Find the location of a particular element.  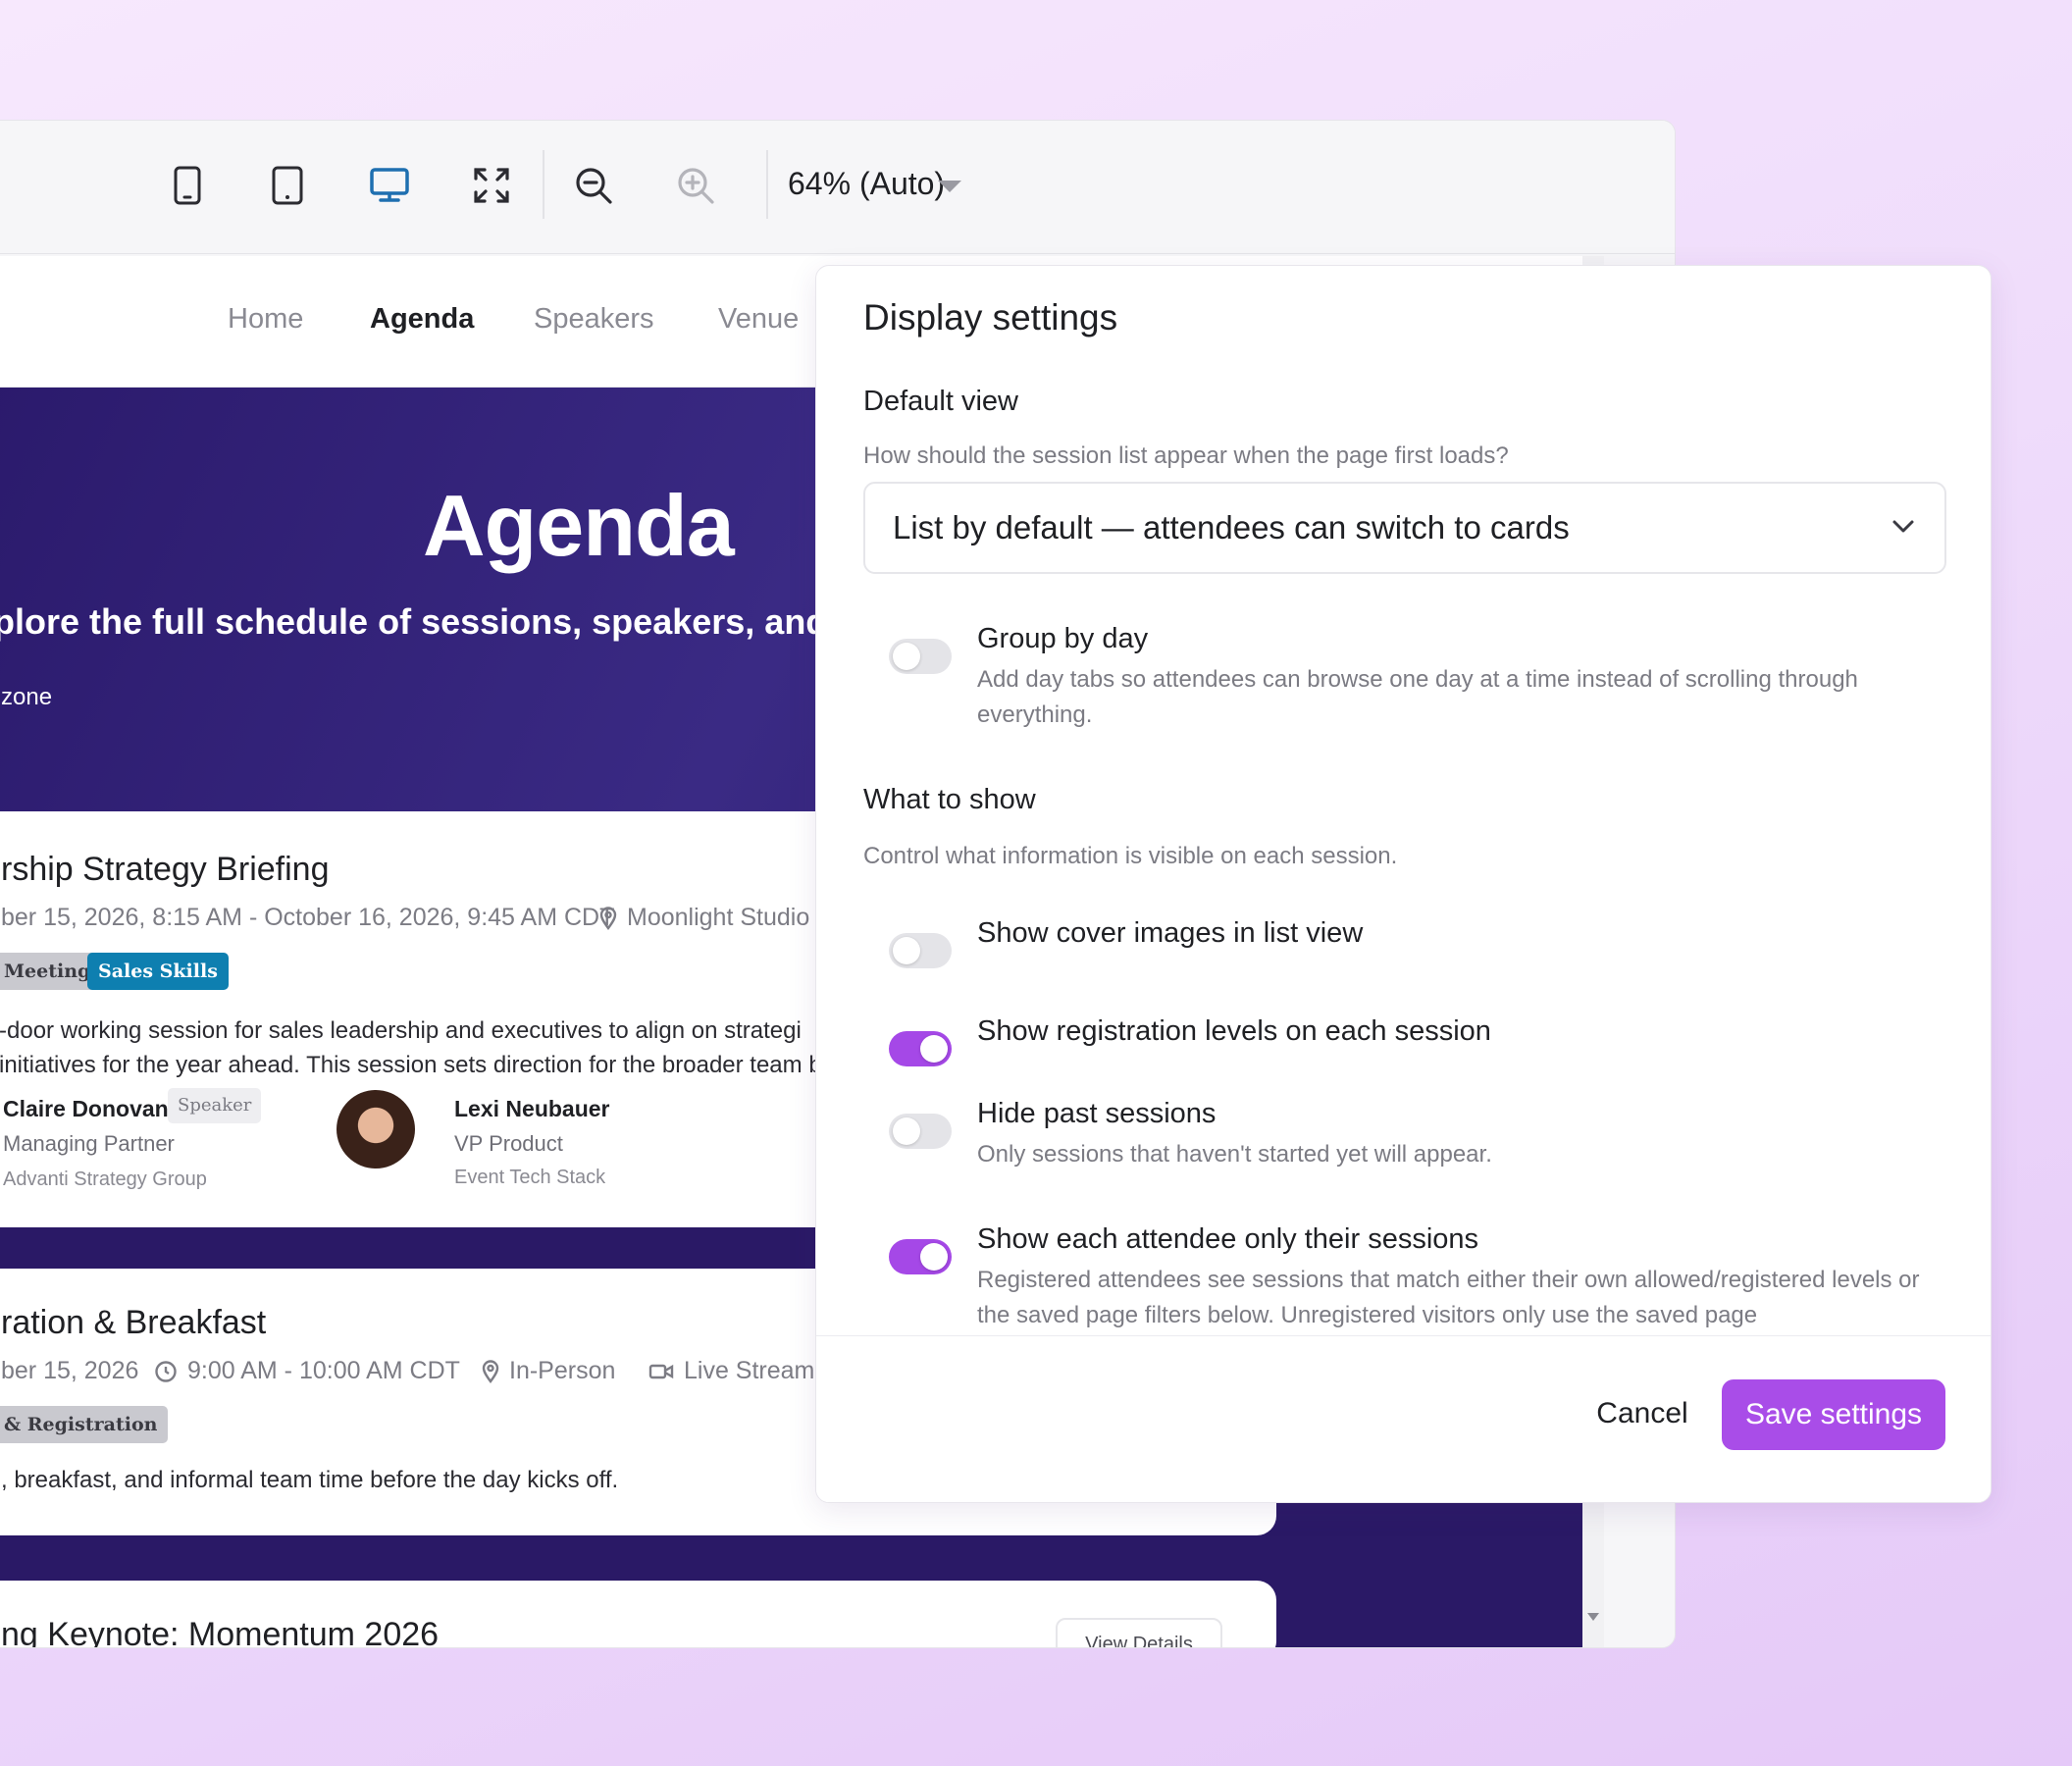

zoom-in-icon is located at coordinates (696, 186).